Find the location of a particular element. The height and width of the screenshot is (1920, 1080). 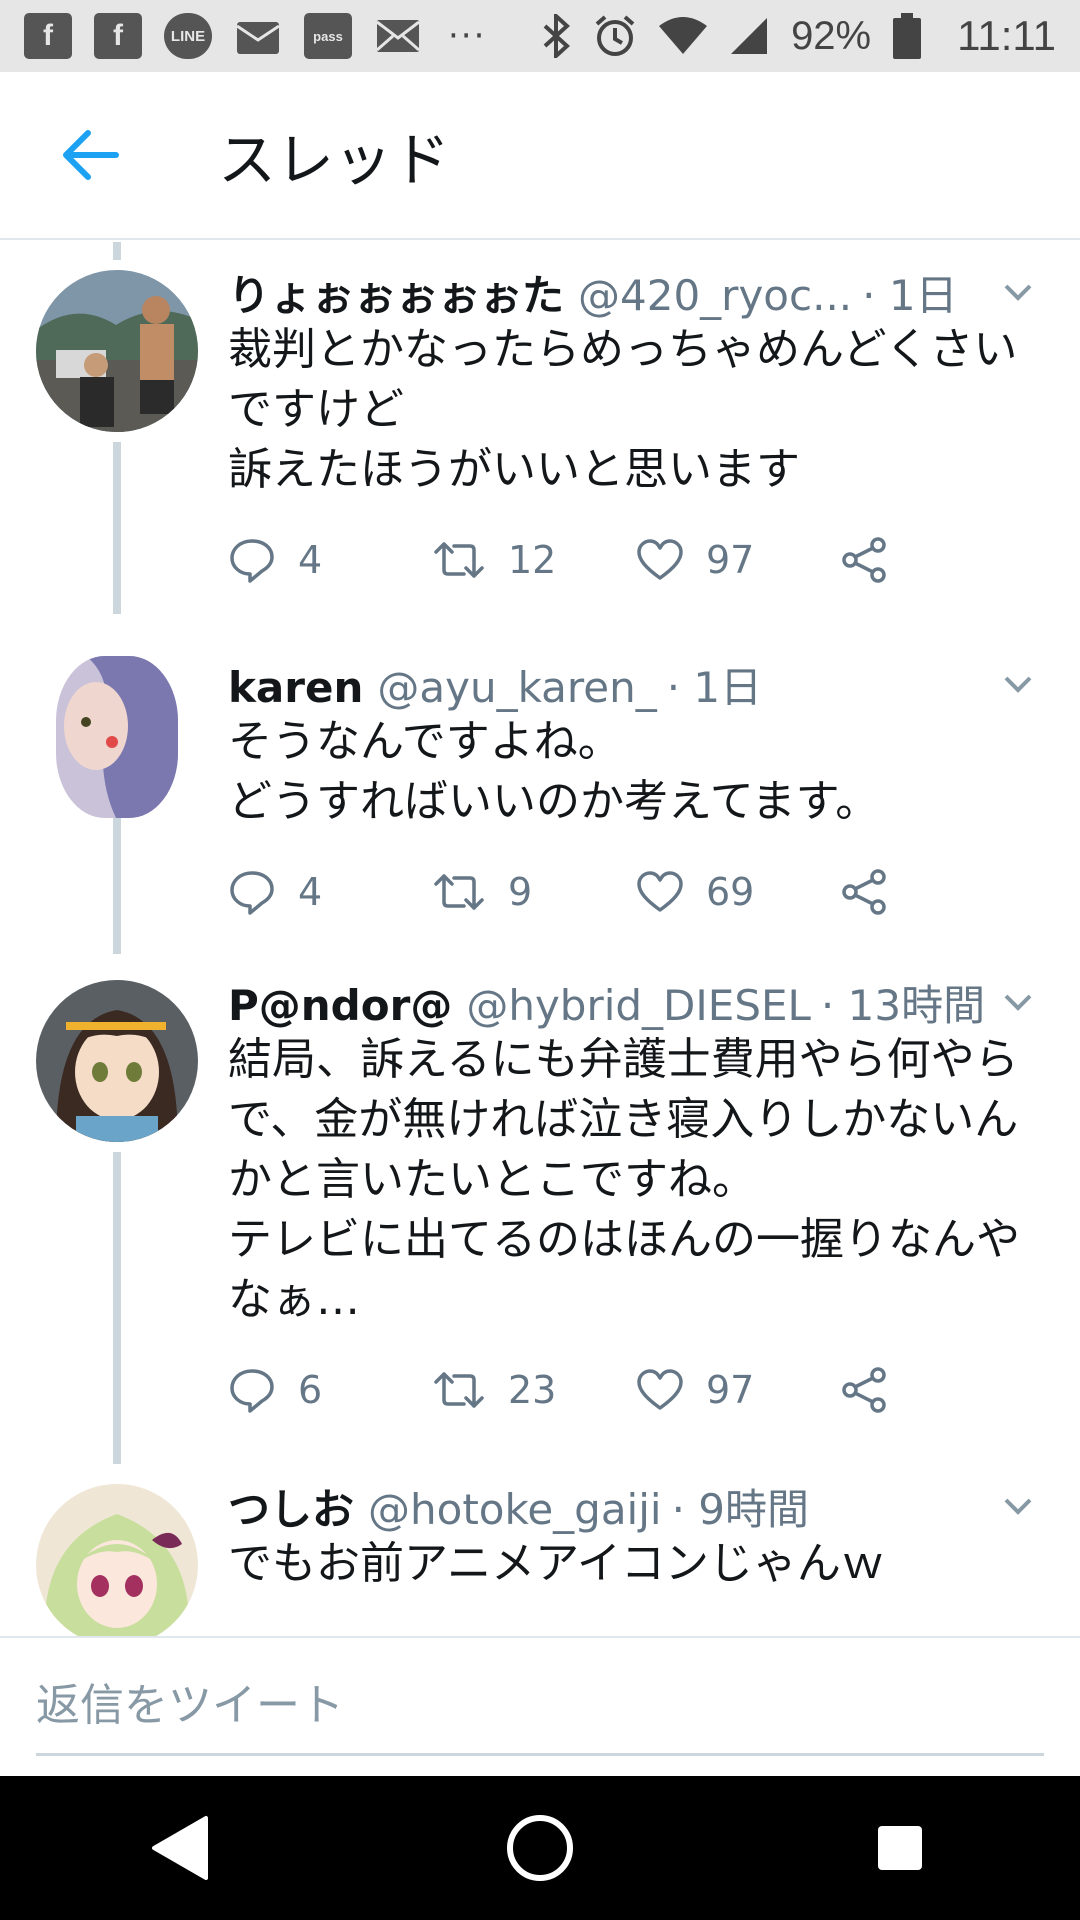

retweet-button: 23 is located at coordinates (534, 1390).